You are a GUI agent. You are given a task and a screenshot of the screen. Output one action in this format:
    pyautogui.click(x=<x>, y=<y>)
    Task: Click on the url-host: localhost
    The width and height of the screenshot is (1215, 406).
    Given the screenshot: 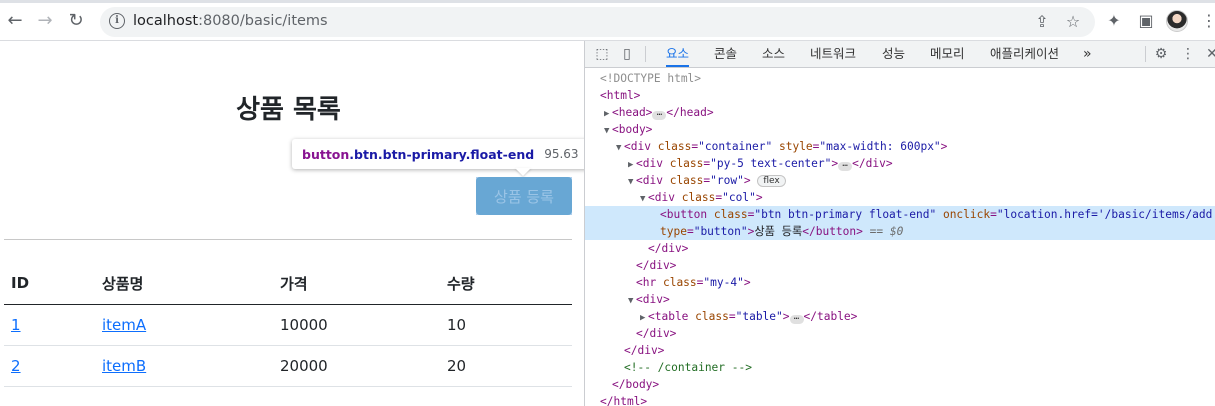 What is the action you would take?
    pyautogui.click(x=166, y=21)
    